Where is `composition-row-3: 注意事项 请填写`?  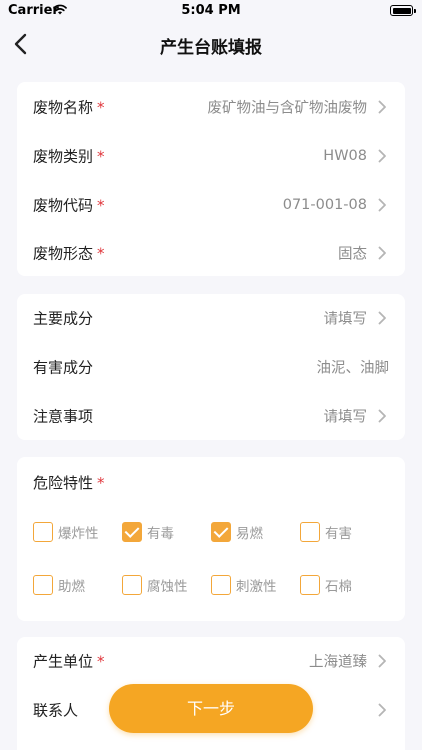 composition-row-3: 注意事项 请填写 is located at coordinates (211, 415).